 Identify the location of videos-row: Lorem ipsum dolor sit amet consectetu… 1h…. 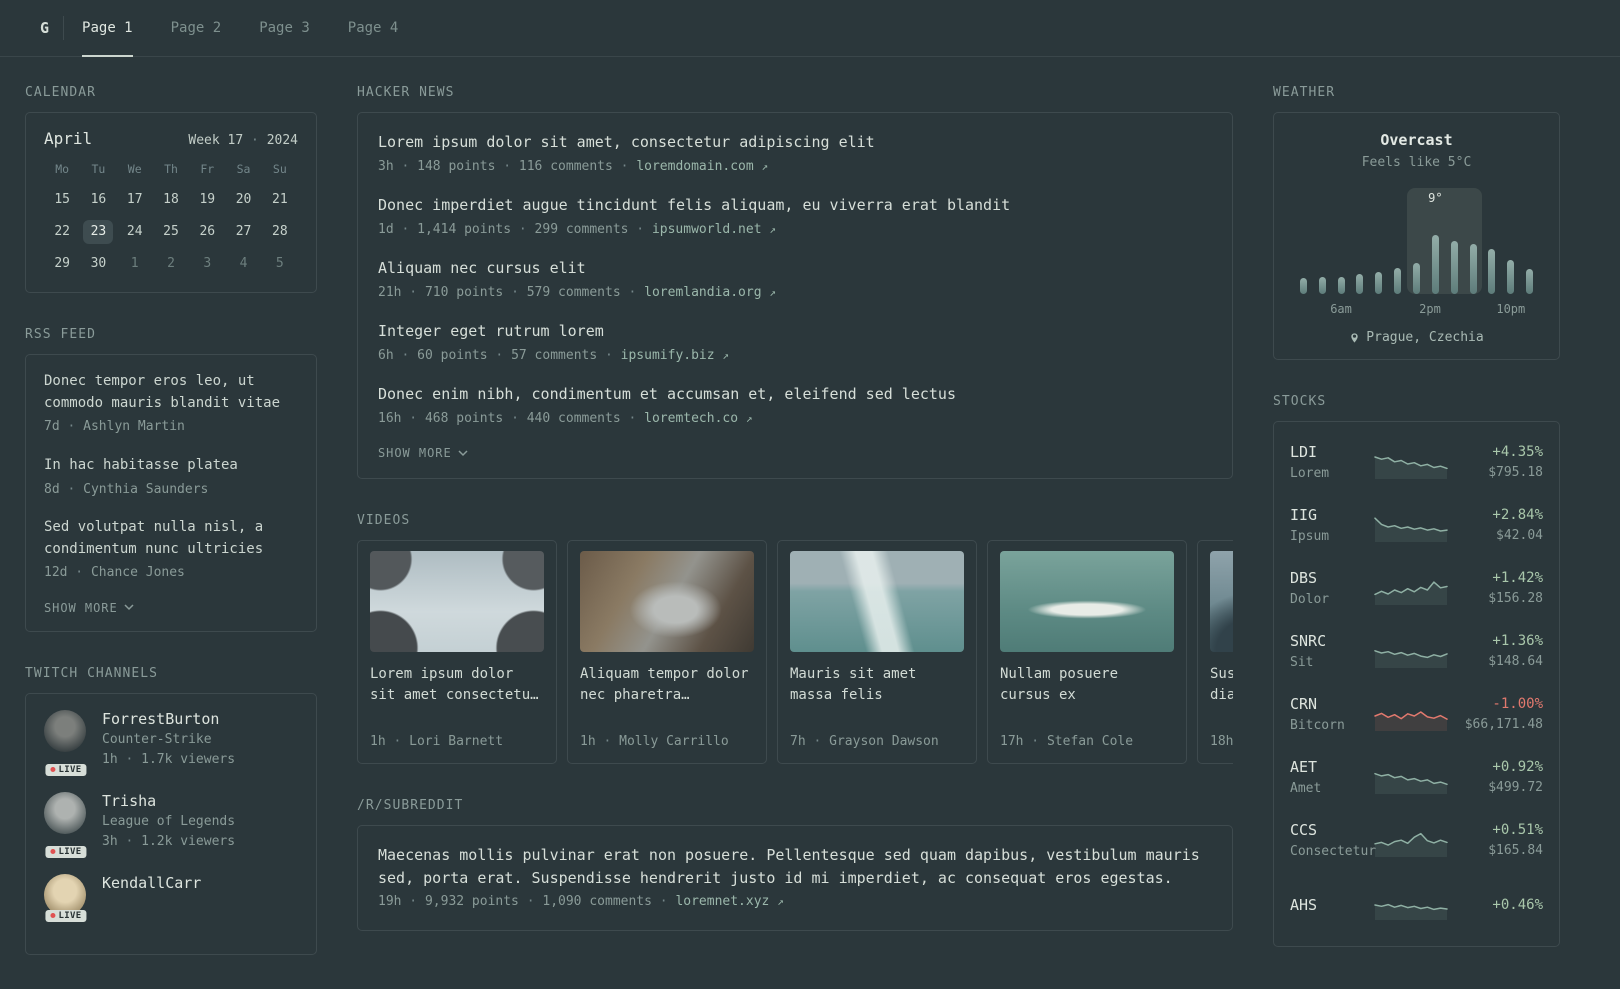
(795, 652).